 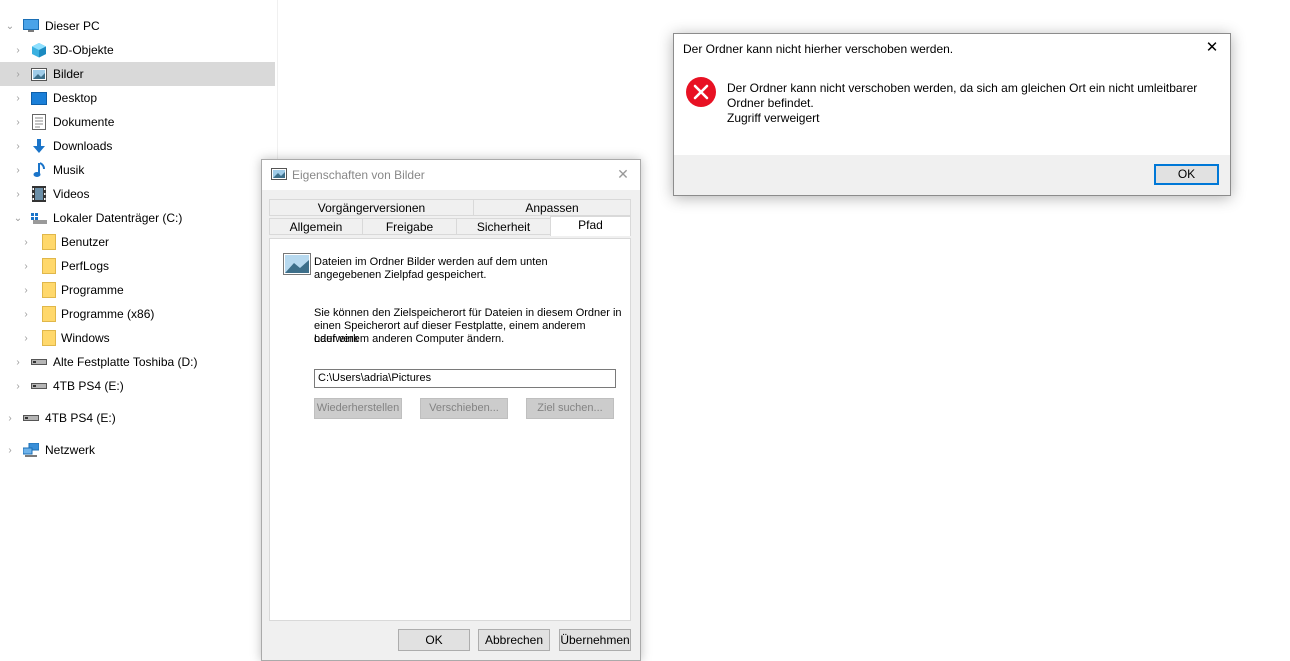 What do you see at coordinates (773, 118) in the screenshot?
I see `error-message-line-3: Zugriff verweigert` at bounding box center [773, 118].